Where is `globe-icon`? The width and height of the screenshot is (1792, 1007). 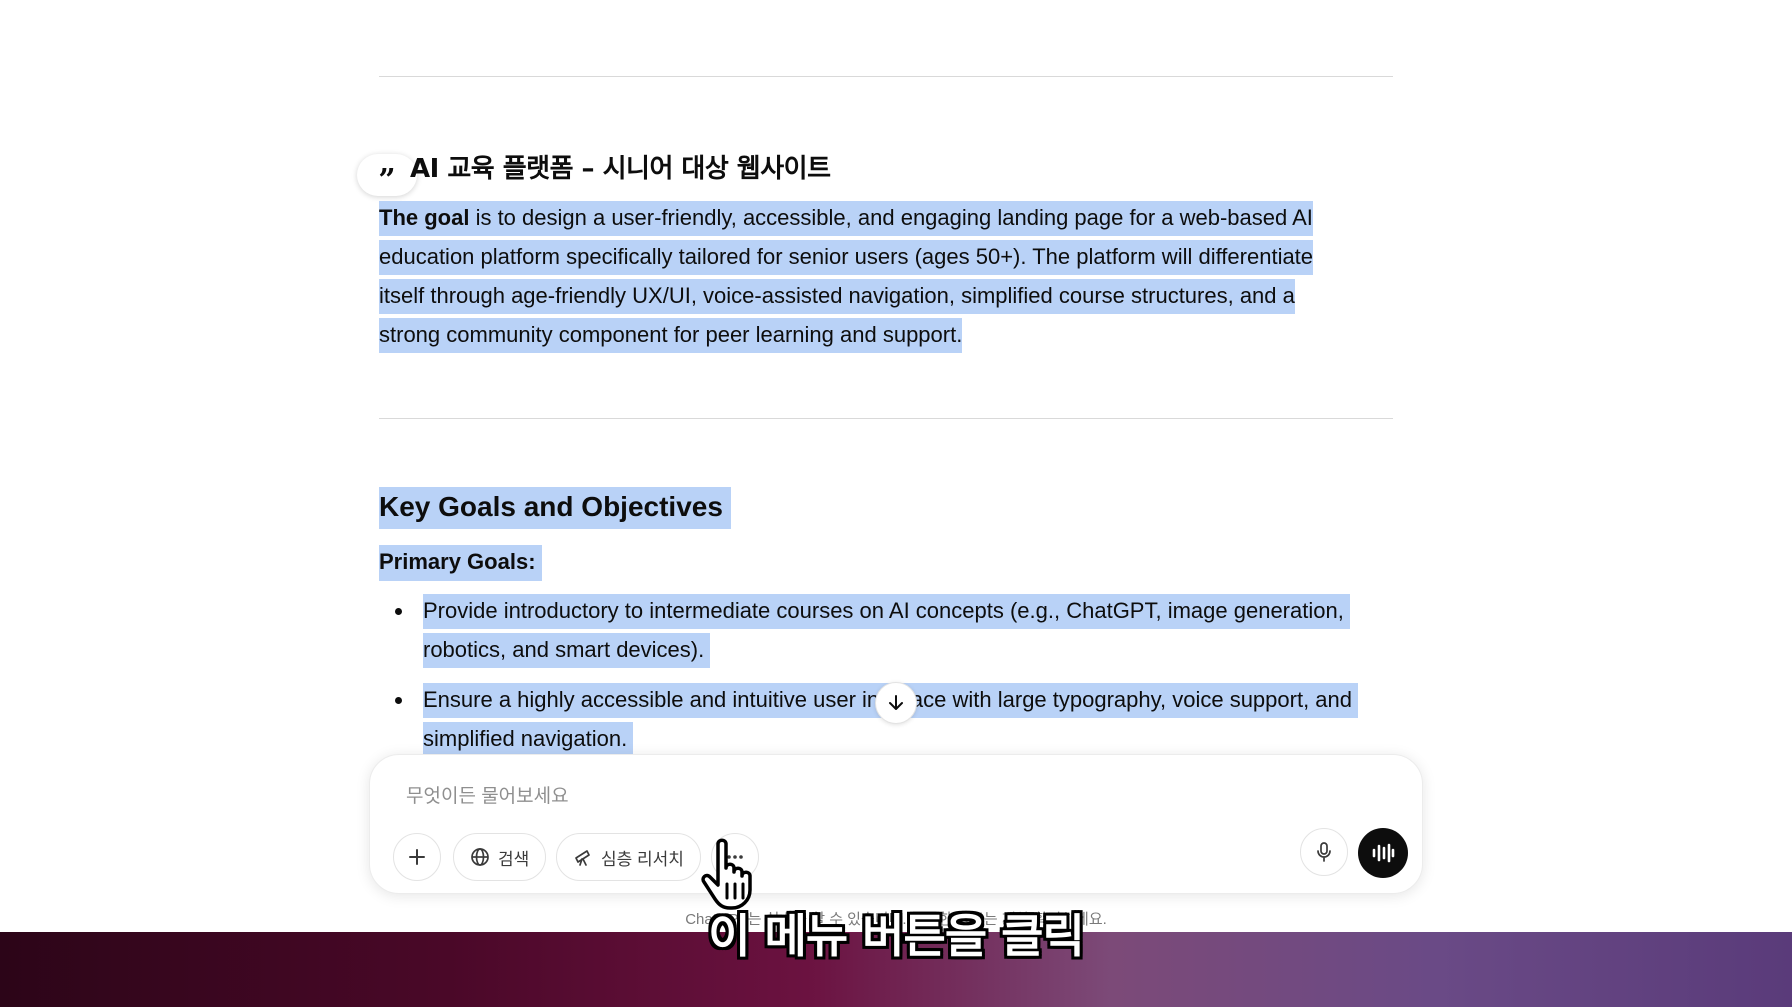 globe-icon is located at coordinates (480, 857).